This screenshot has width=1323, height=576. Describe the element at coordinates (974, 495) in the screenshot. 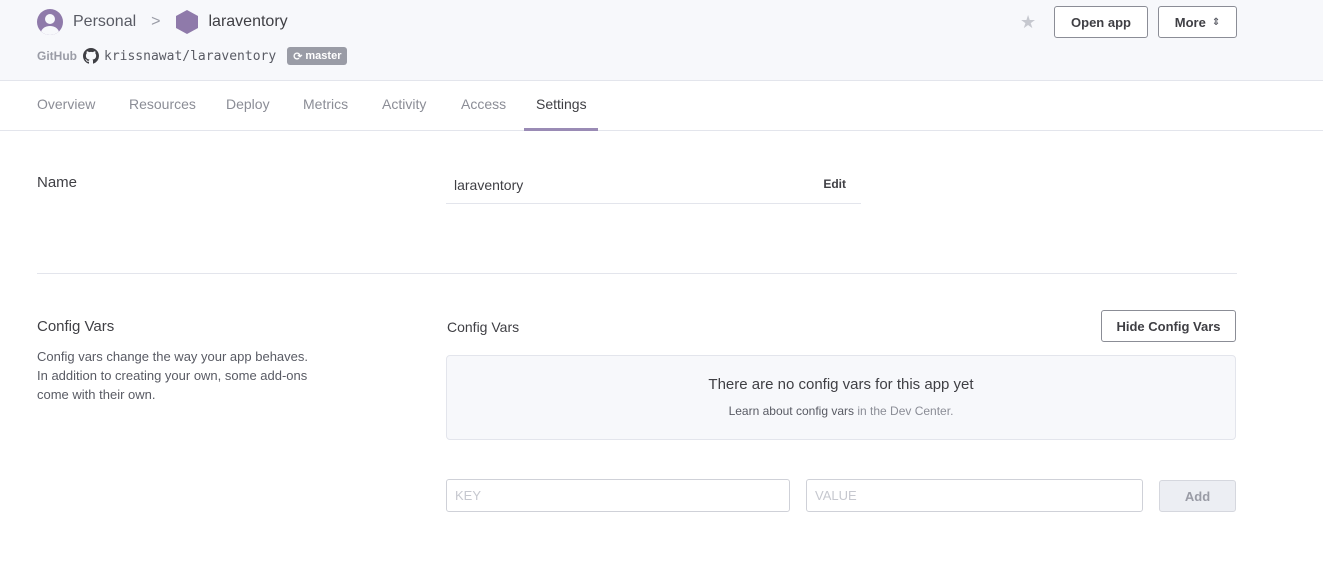

I see `config-value-input` at that location.